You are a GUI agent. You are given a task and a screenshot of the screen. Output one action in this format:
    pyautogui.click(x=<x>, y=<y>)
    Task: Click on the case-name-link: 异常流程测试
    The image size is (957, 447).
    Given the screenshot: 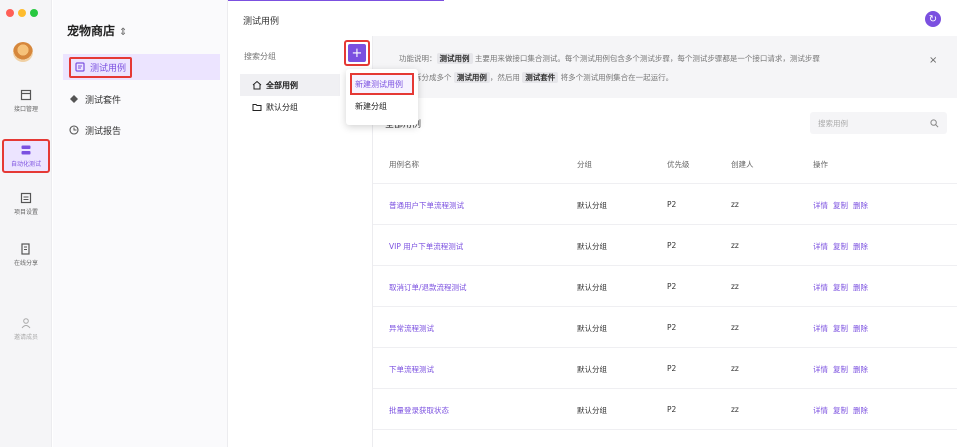 What is the action you would take?
    pyautogui.click(x=411, y=328)
    